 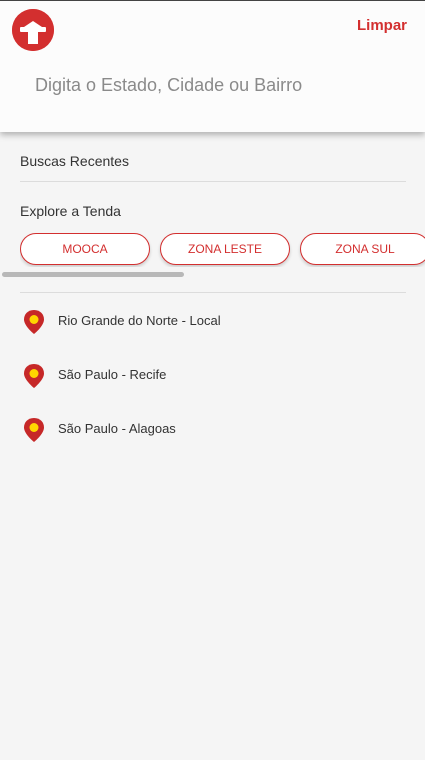 I want to click on location-label: São Paulo - Recife, so click(x=112, y=374).